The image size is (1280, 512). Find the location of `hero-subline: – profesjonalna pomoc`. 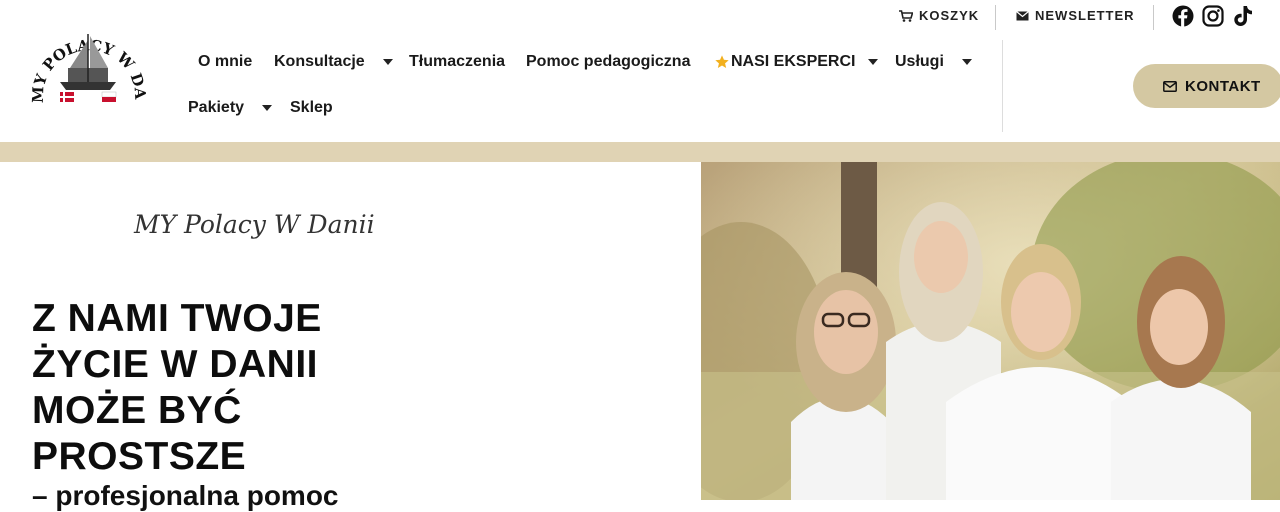

hero-subline: – profesjonalna pomoc is located at coordinates (185, 495).